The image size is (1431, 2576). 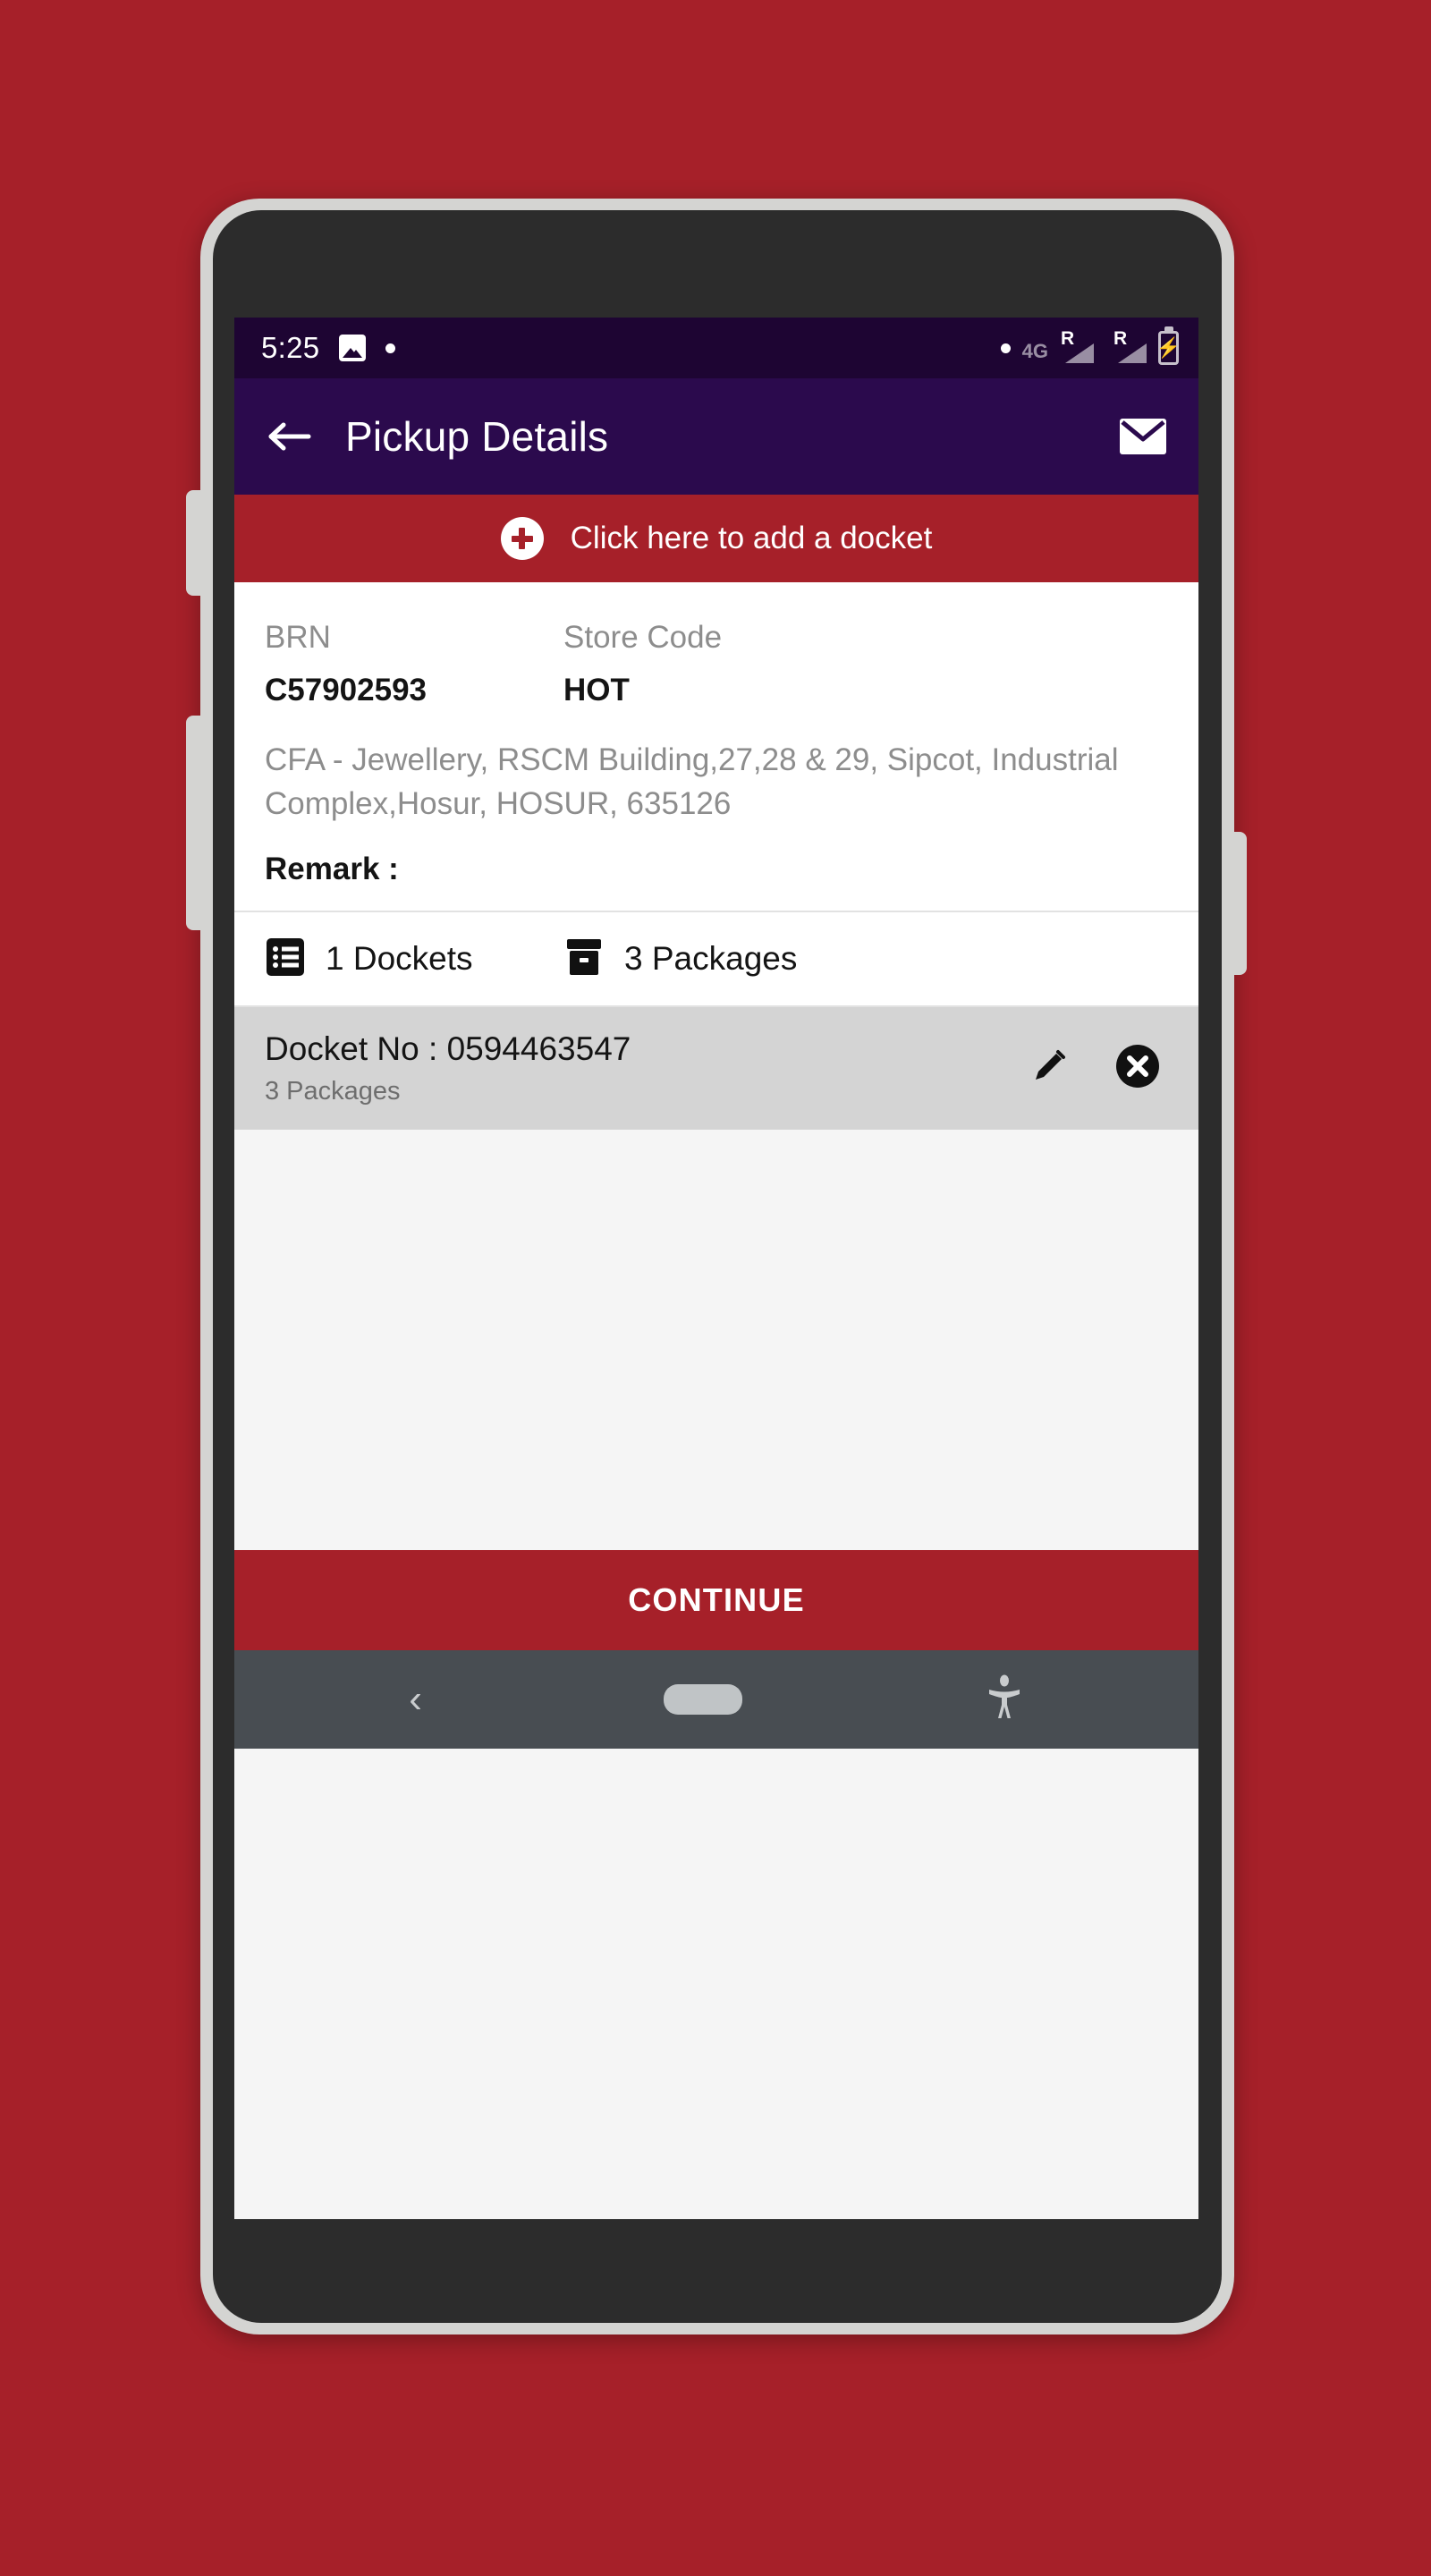 I want to click on brn-label: BRN, so click(x=298, y=637).